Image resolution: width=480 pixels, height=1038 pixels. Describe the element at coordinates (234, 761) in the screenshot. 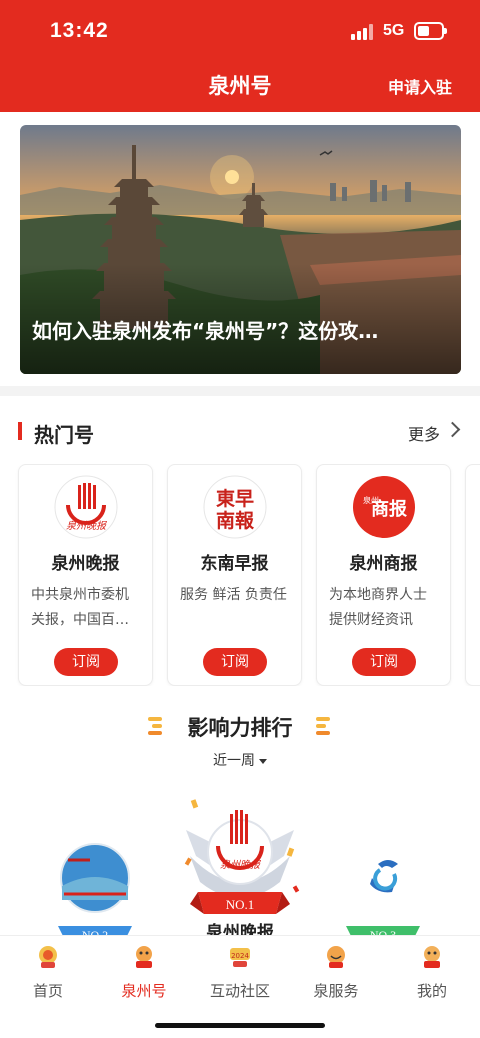

I see `period-label: 近一周` at that location.